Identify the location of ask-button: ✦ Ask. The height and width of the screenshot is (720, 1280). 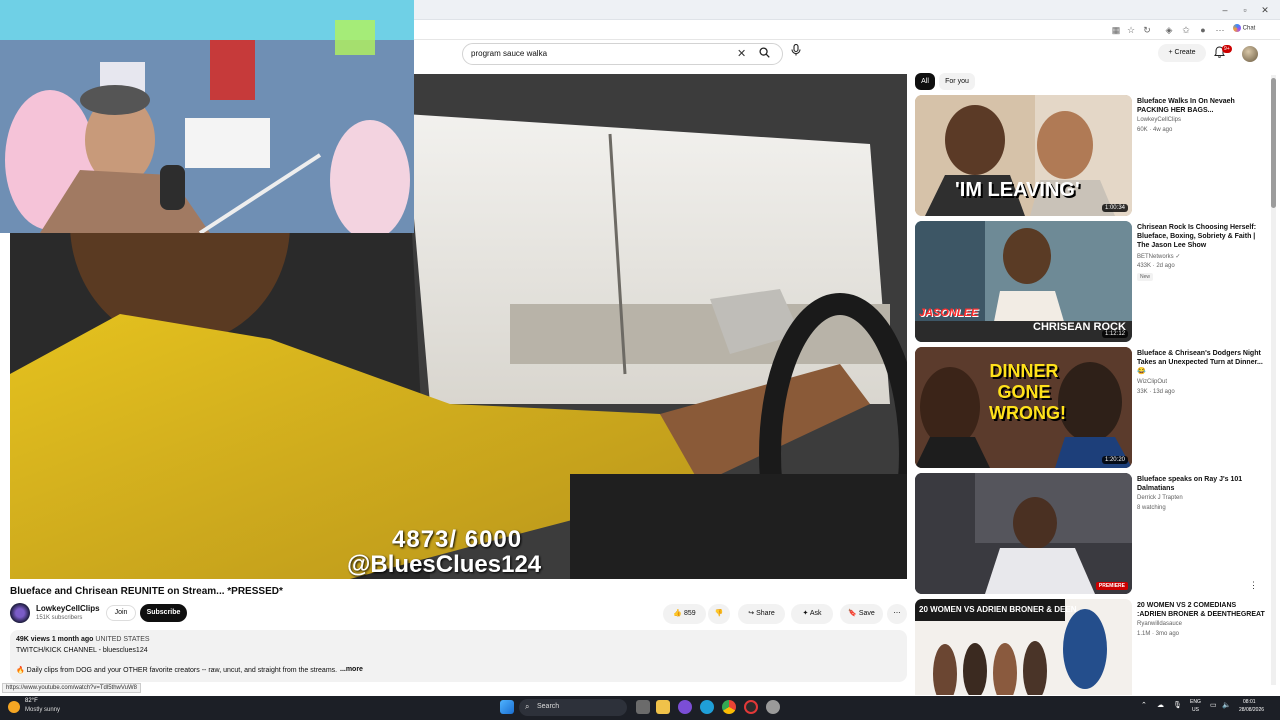
(812, 614).